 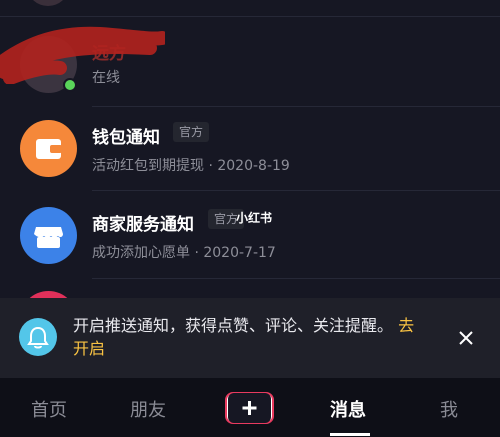 I want to click on redaction-scribble, so click(x=82, y=55).